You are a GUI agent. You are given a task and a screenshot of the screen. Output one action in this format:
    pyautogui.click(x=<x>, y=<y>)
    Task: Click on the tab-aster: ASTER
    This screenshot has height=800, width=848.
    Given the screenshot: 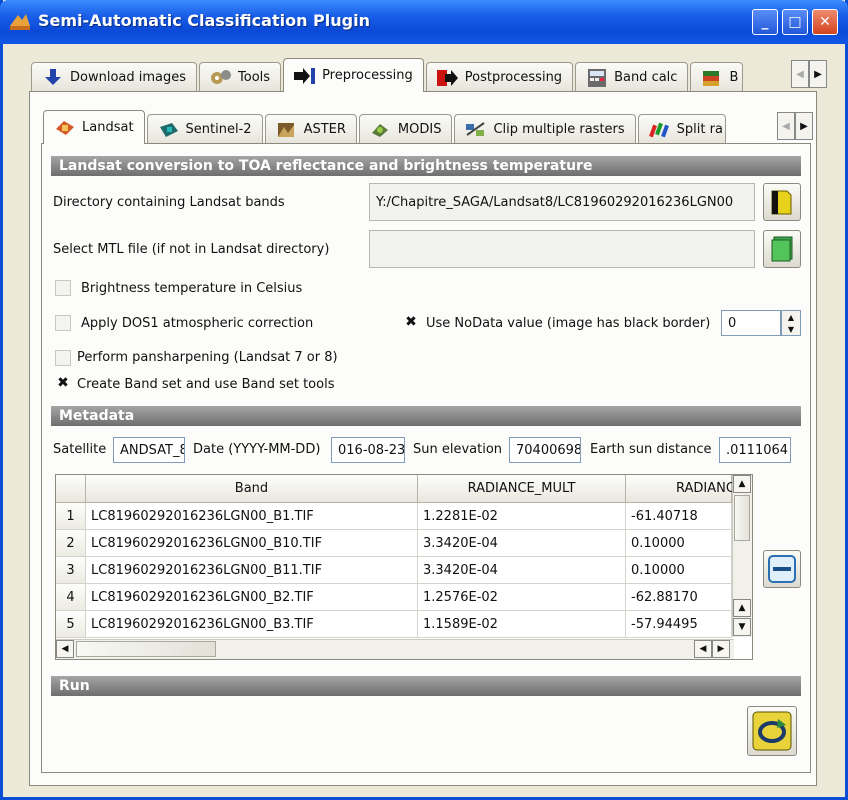 What is the action you would take?
    pyautogui.click(x=310, y=129)
    